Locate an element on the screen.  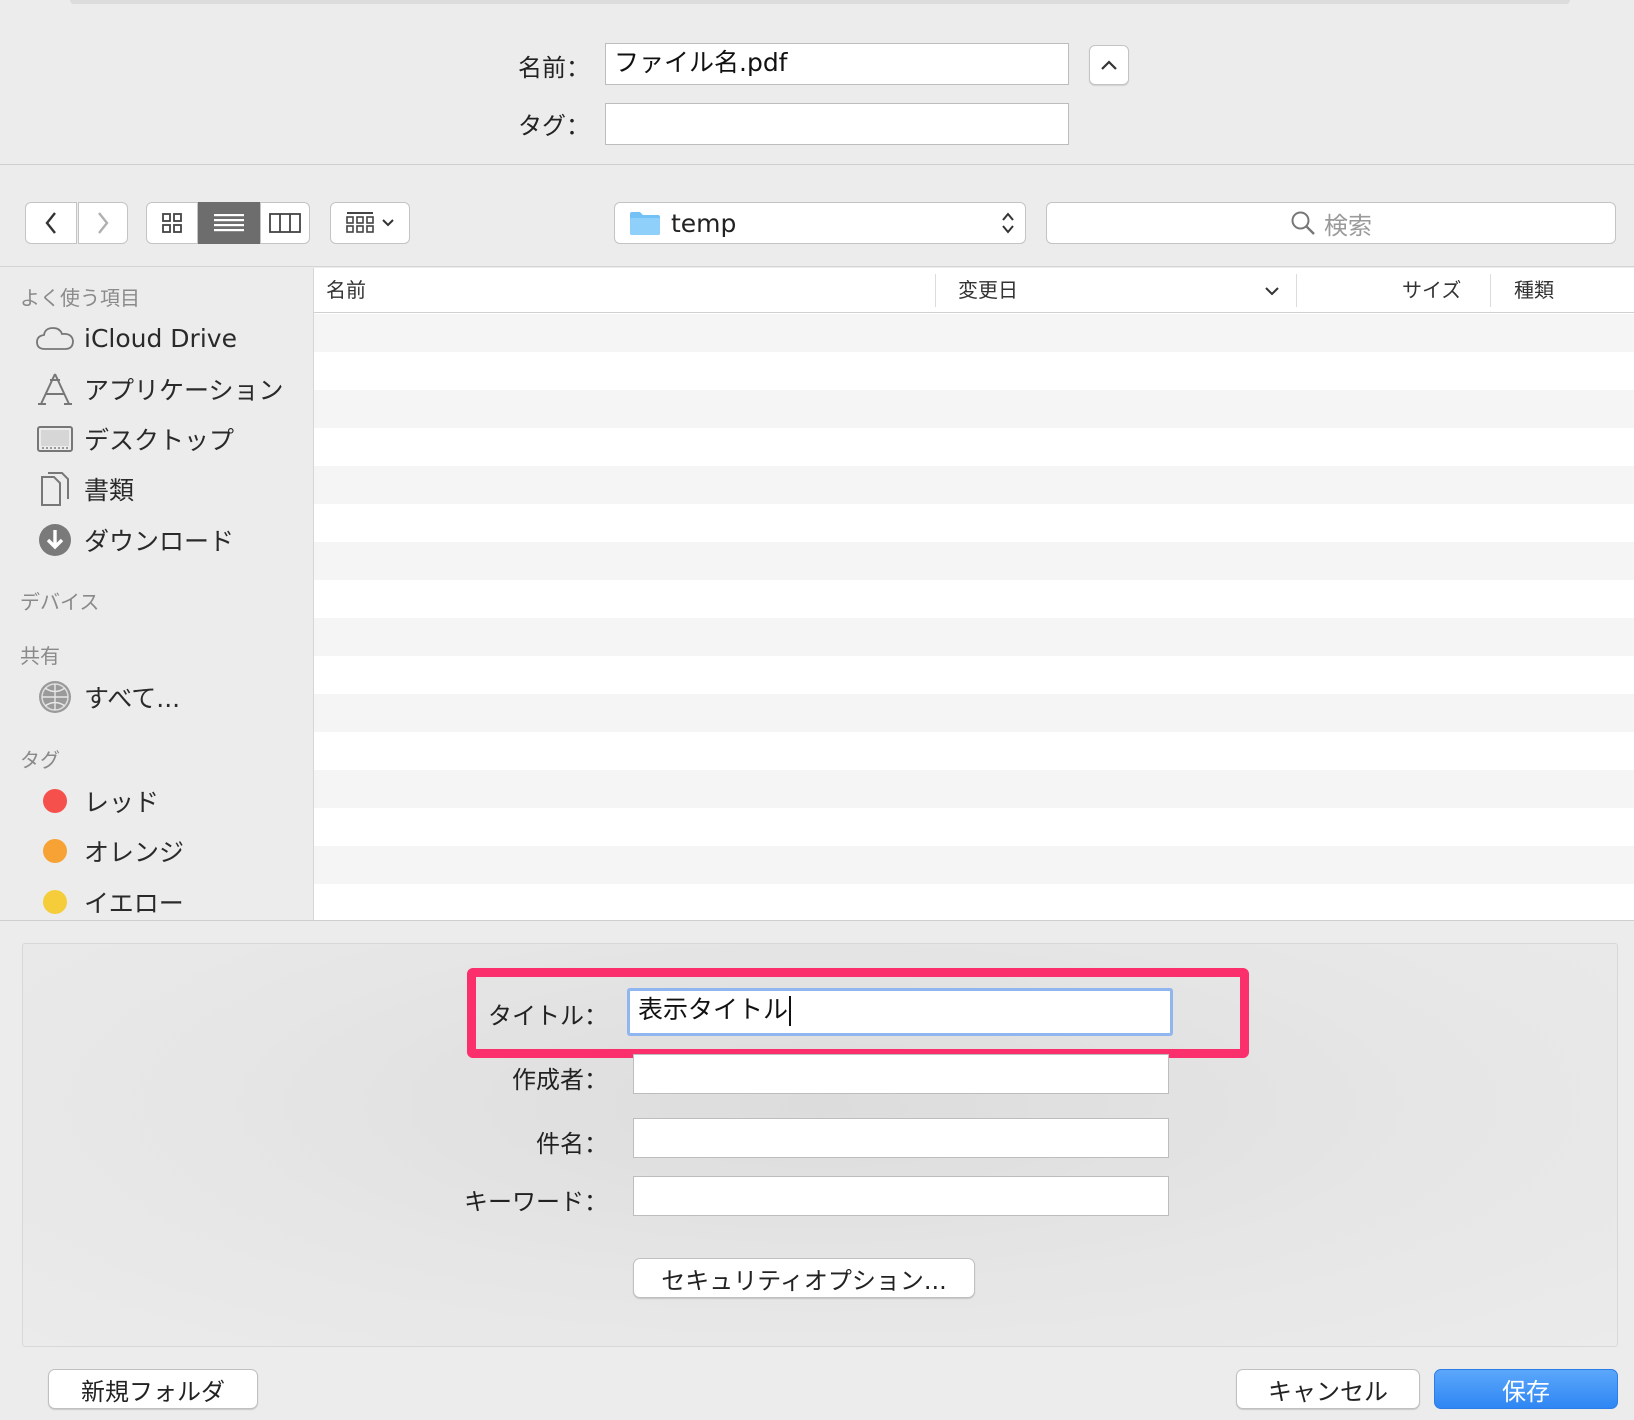
sidebar-item-documents: 書類 is located at coordinates (85, 489).